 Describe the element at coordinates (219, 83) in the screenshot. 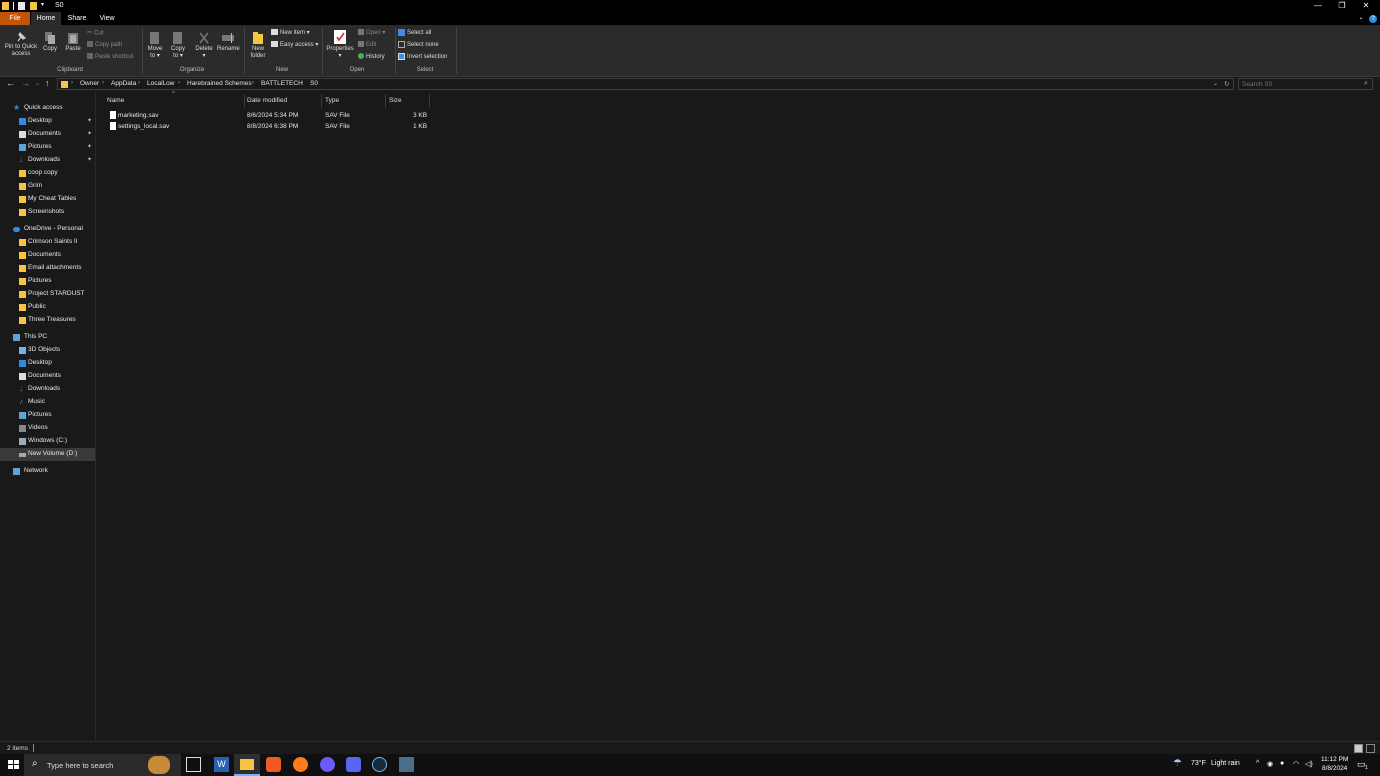

I see `breadcrumb-harebrained-schemes: Harebrained Schemes` at that location.